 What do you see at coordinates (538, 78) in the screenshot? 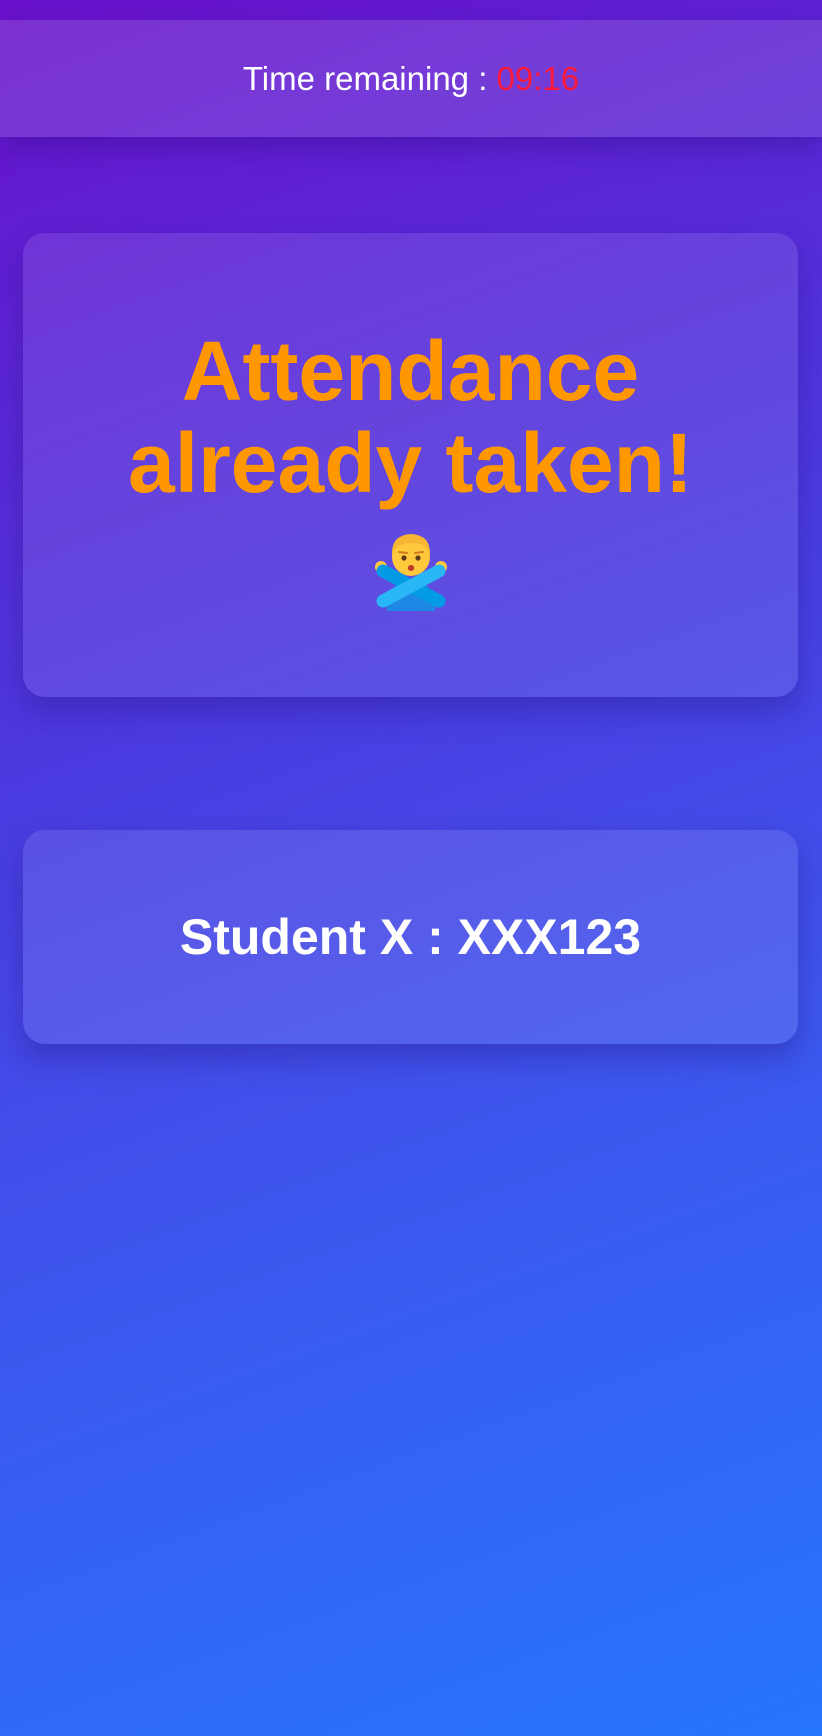
I see `timer-value: 09:16` at bounding box center [538, 78].